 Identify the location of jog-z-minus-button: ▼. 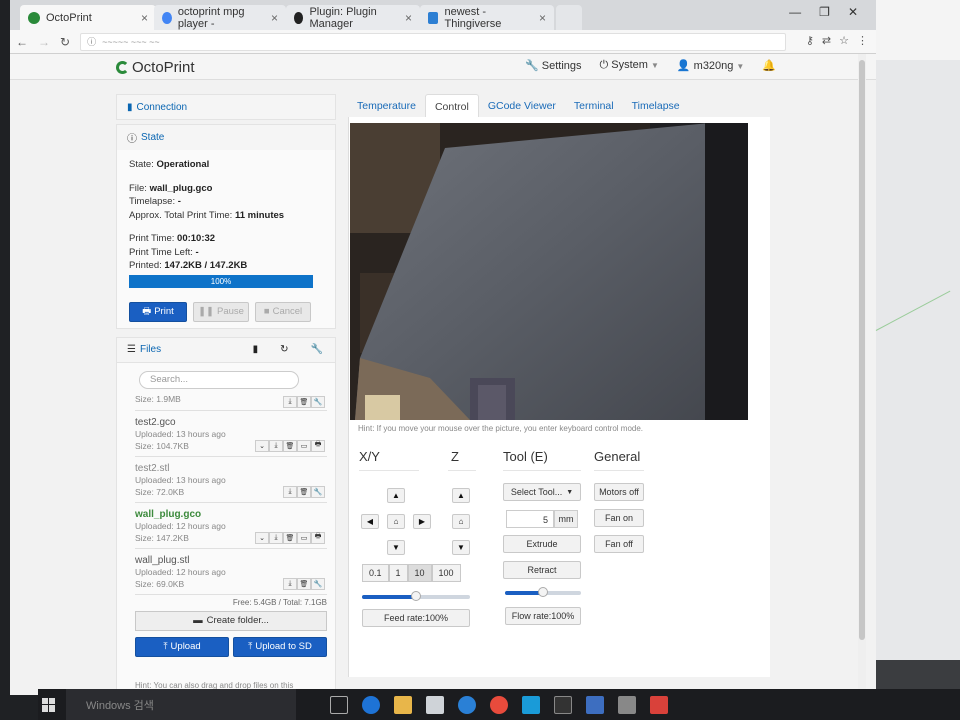
(461, 547).